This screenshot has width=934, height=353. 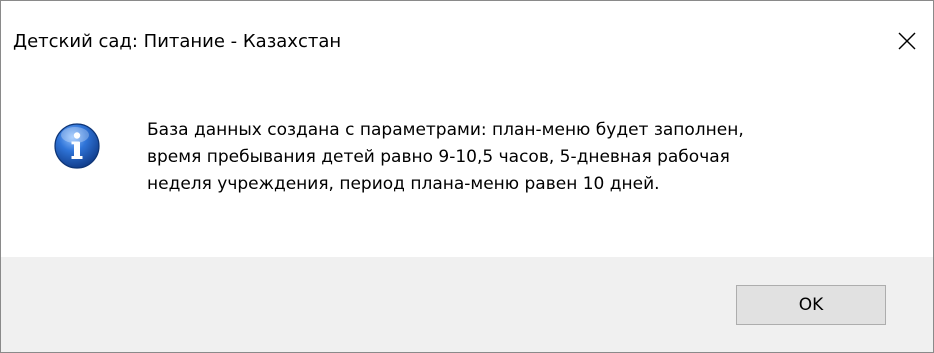 I want to click on close-button, so click(x=907, y=41).